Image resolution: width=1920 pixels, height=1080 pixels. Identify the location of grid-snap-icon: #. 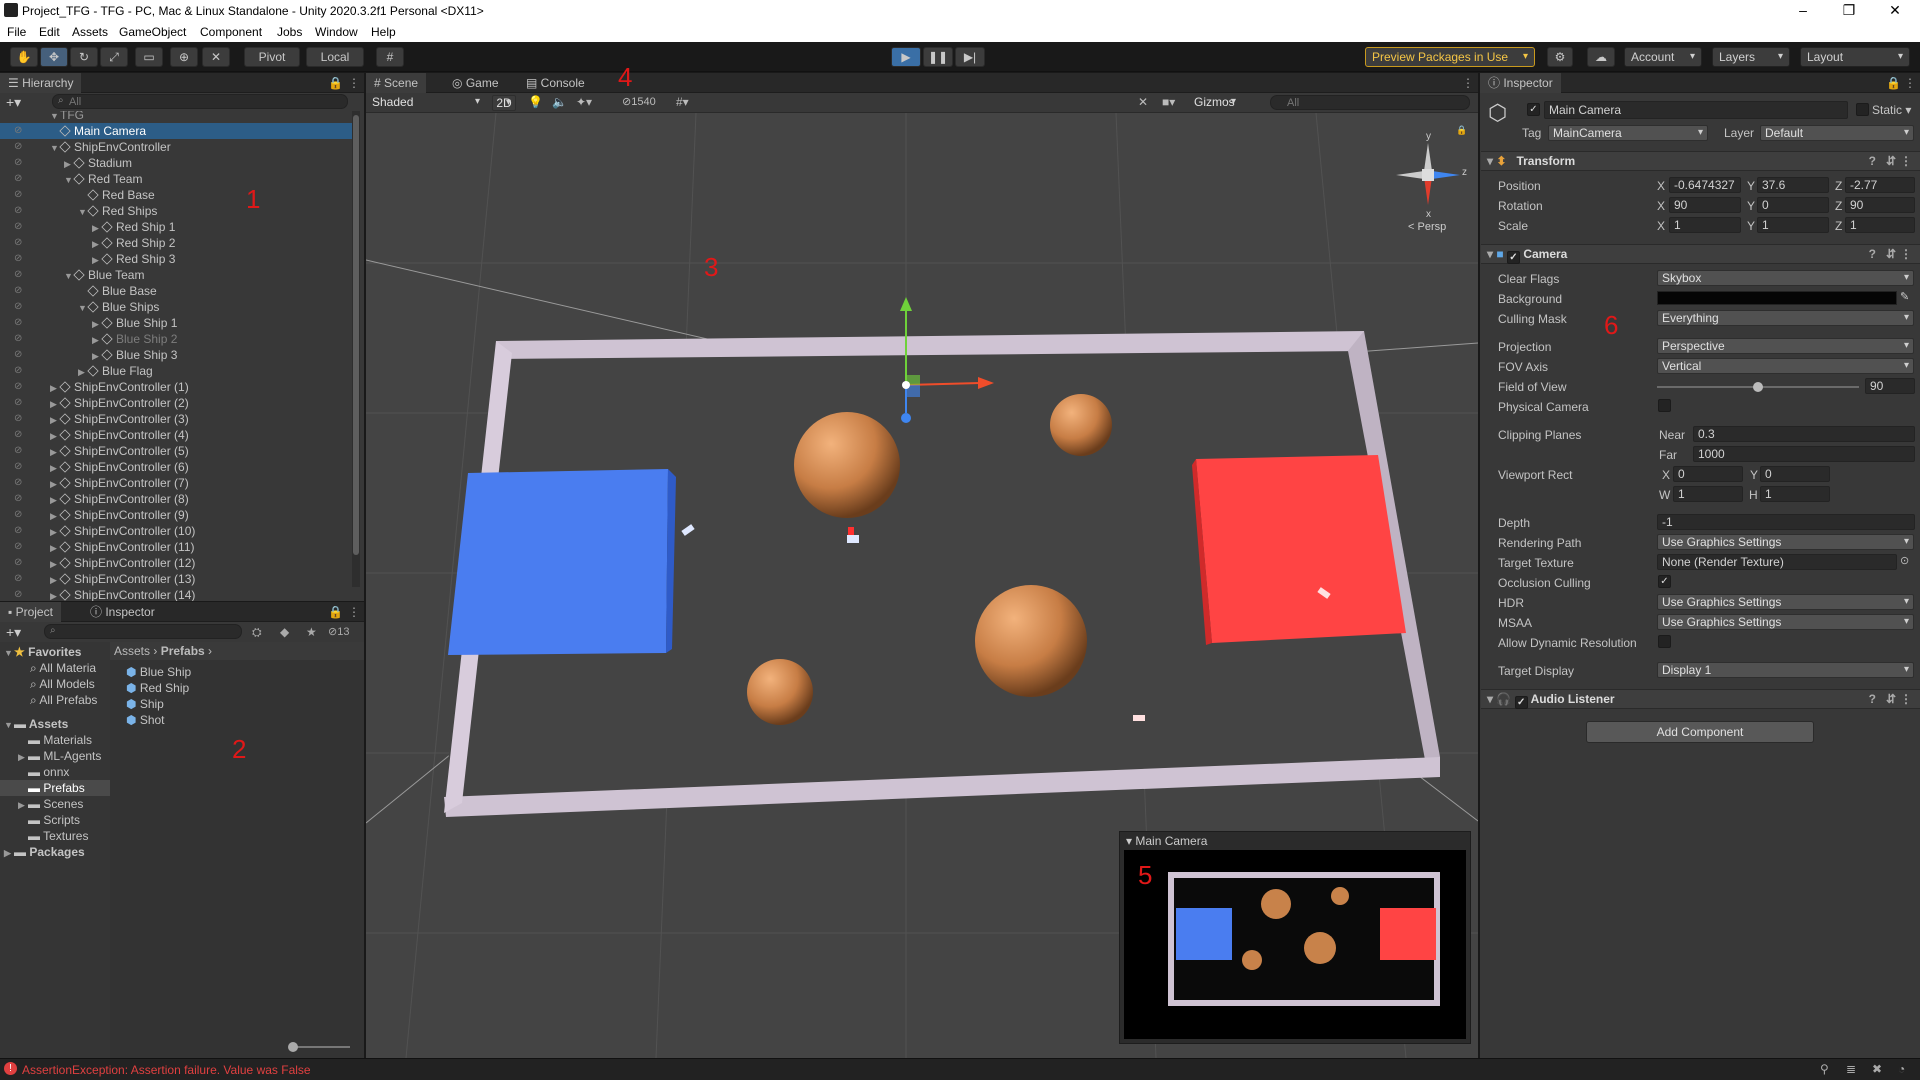
(390, 57).